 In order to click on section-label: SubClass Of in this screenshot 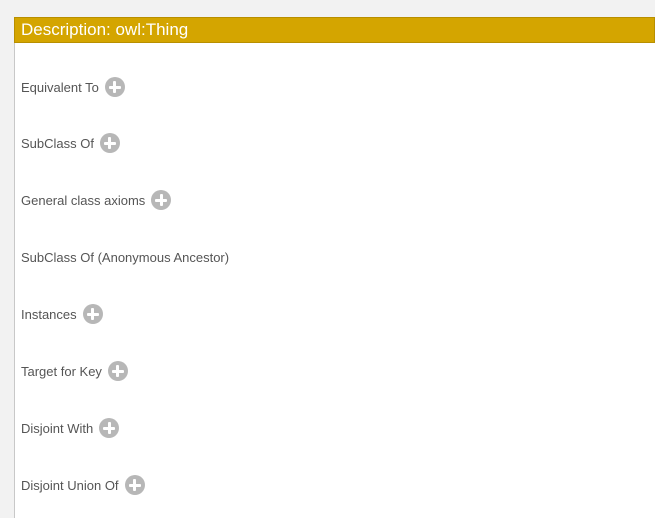, I will do `click(57, 143)`.